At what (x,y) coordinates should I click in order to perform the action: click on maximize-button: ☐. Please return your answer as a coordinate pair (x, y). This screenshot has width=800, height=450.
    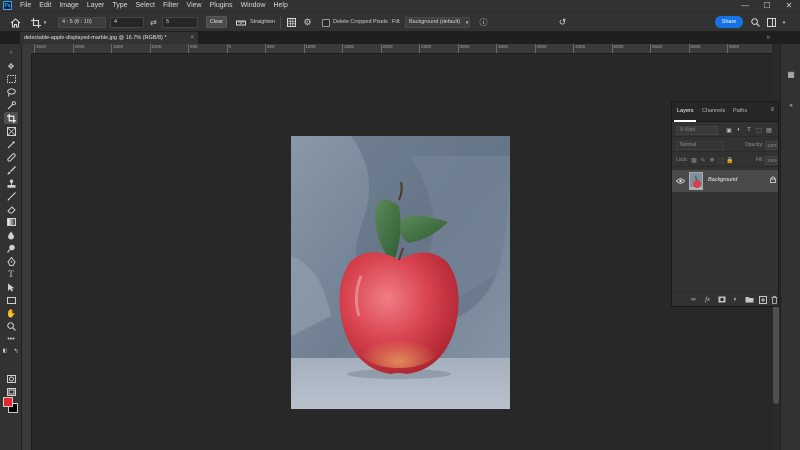
    Looking at the image, I should click on (767, 5).